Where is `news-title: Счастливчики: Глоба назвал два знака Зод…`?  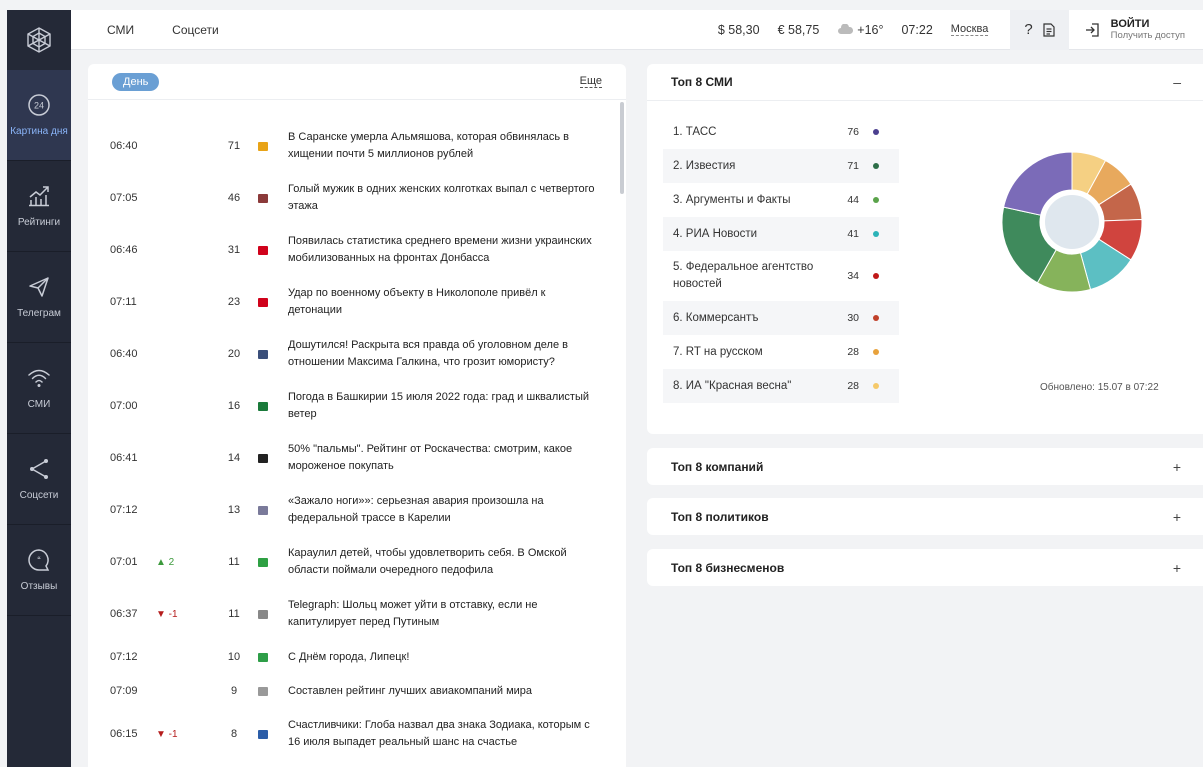 news-title: Счастливчики: Глоба назвал два знака Зод… is located at coordinates (453, 734).